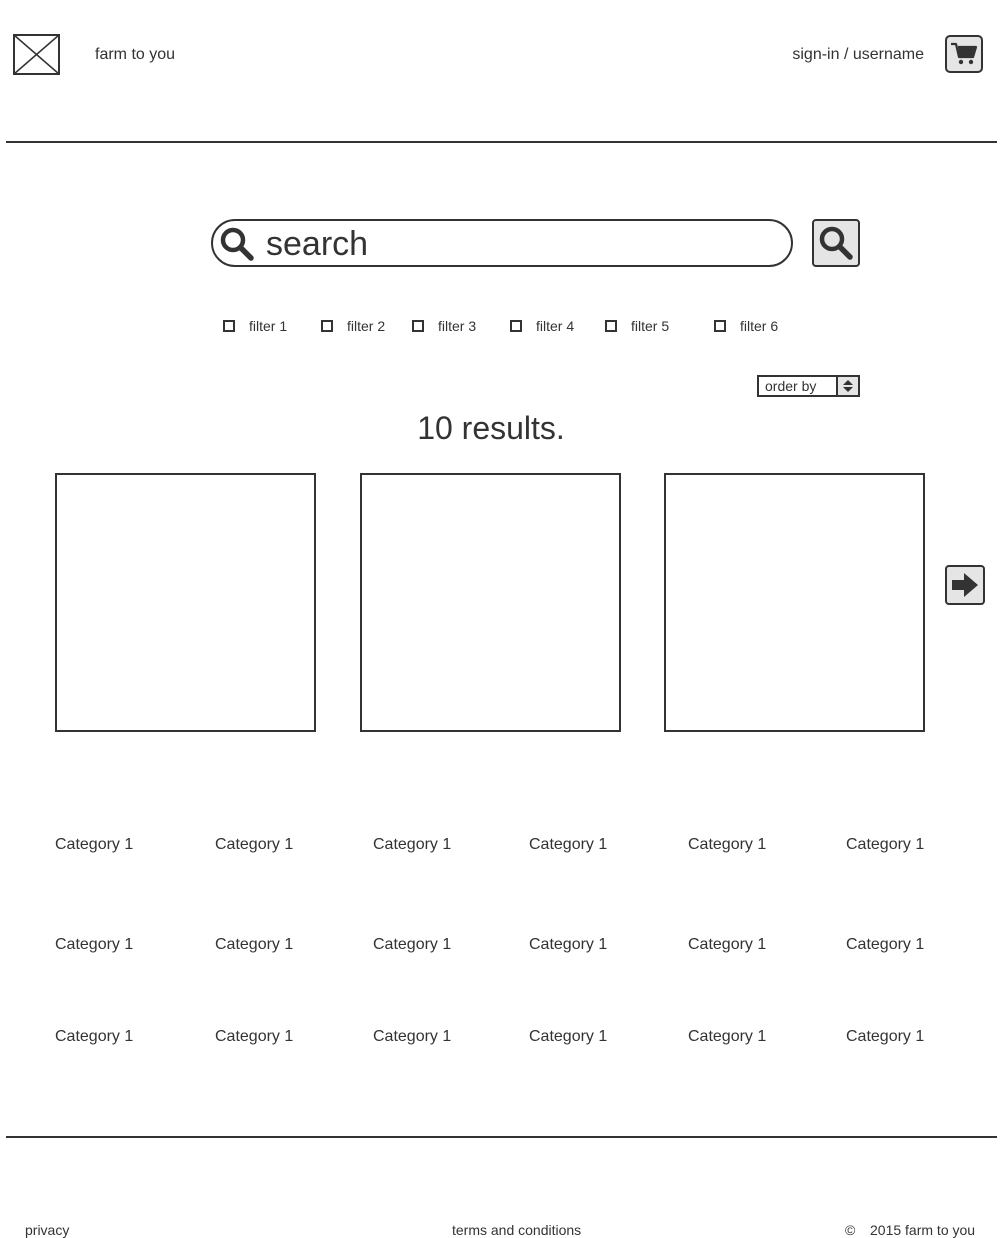 The image size is (1000, 1238). I want to click on filter-5-checkbox: filter 5, so click(637, 326).